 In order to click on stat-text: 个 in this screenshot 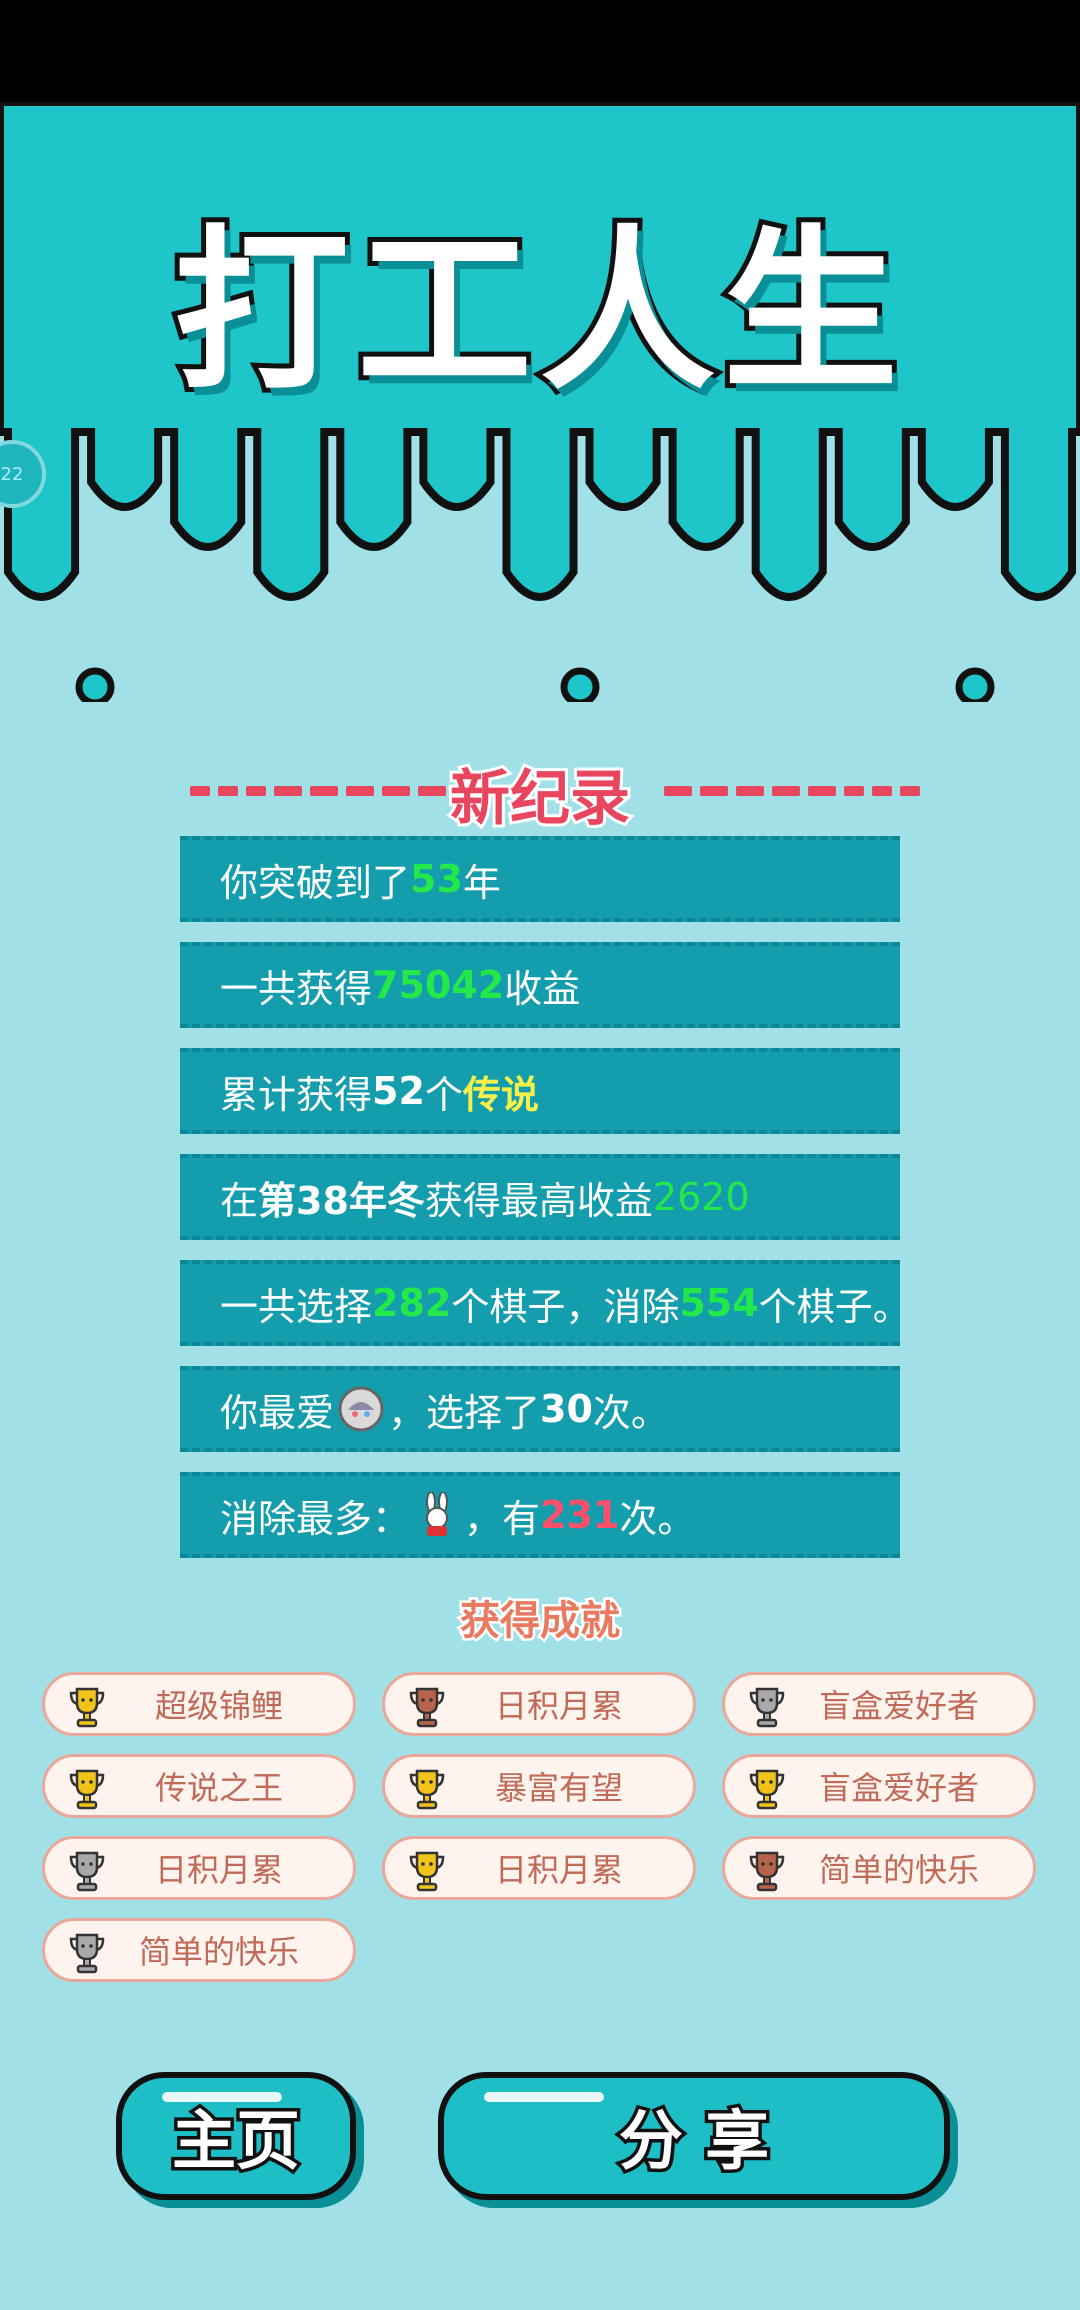, I will do `click(443, 1094)`.